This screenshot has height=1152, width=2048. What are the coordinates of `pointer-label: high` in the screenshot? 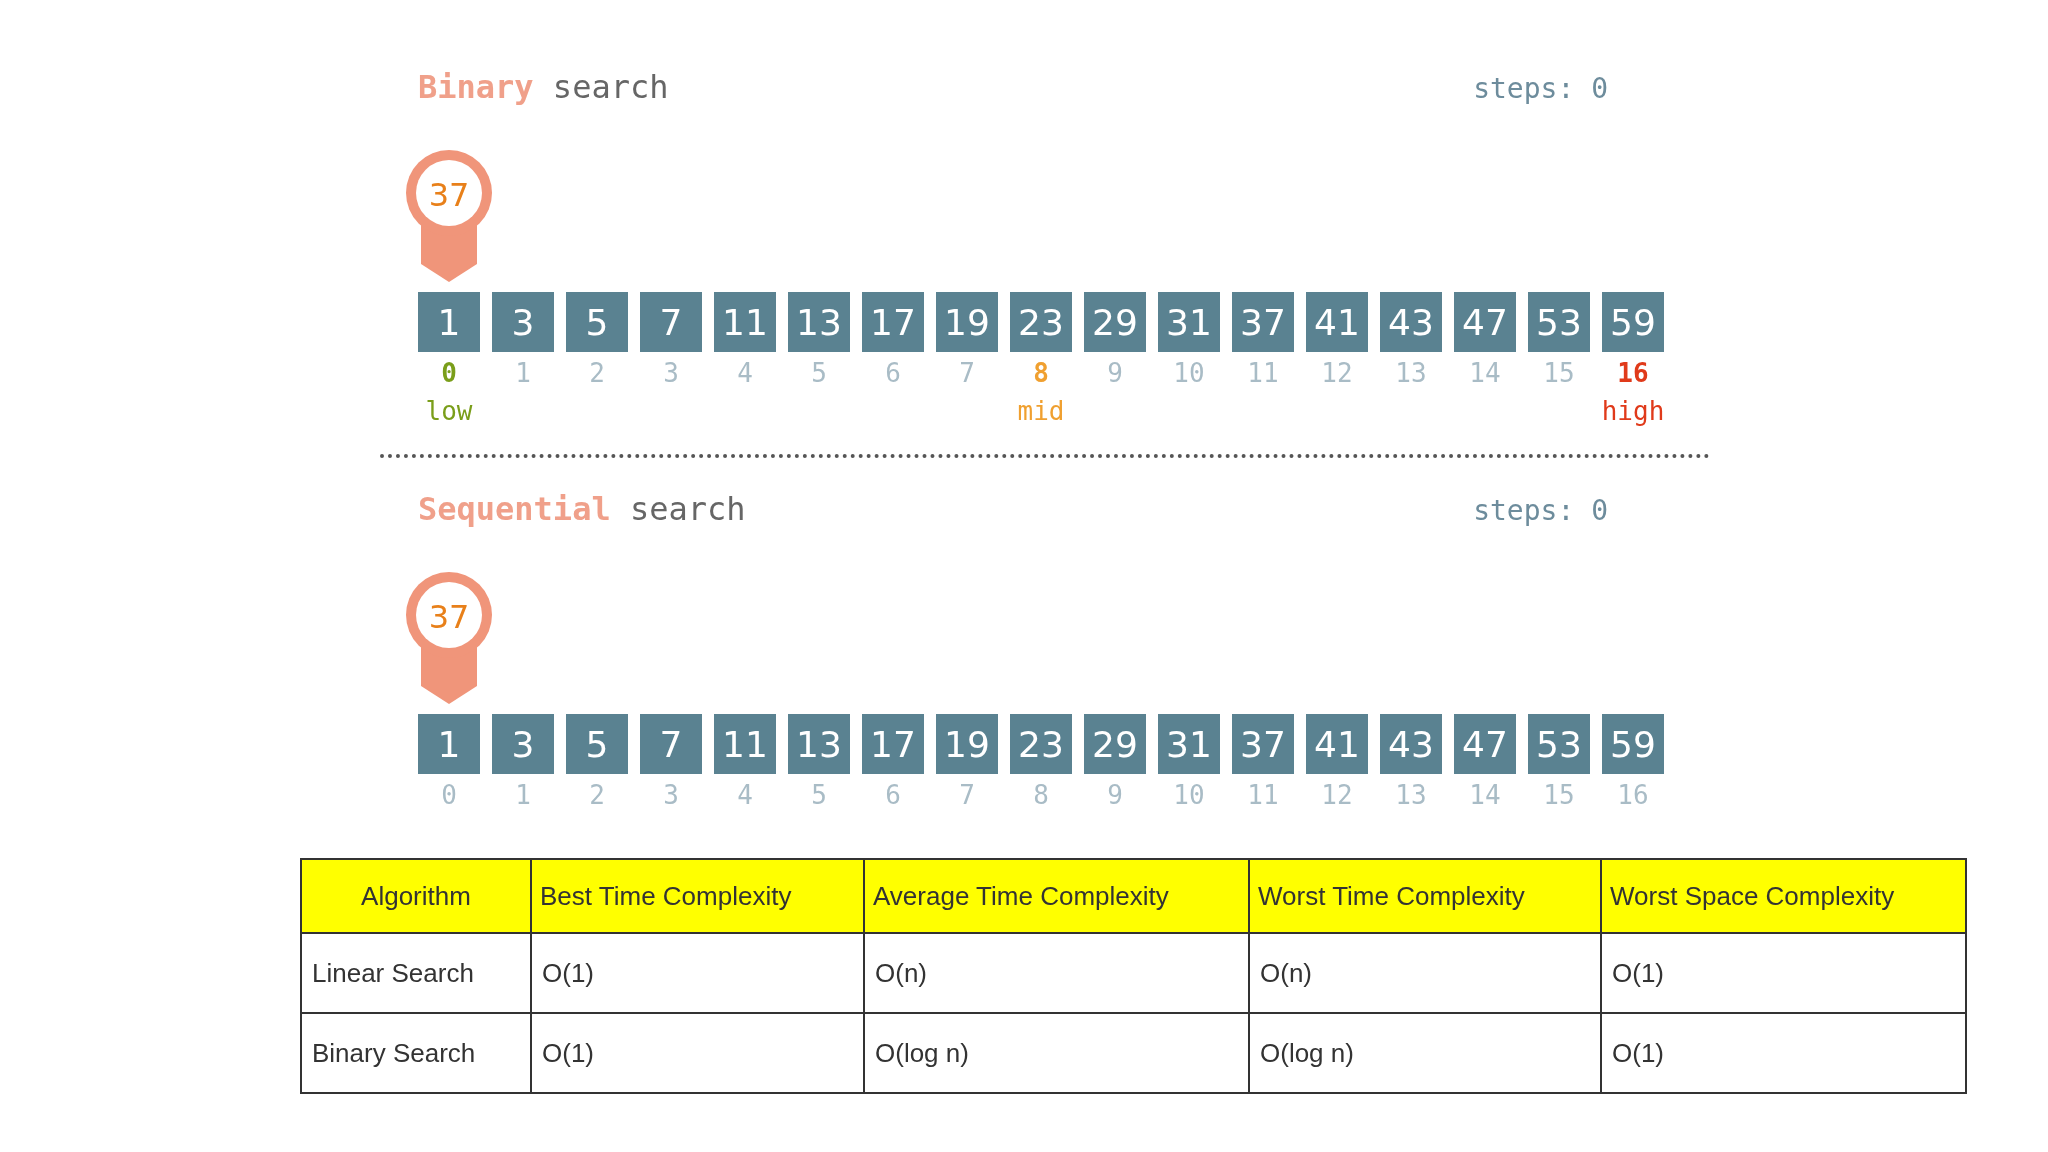 It's located at (1633, 411).